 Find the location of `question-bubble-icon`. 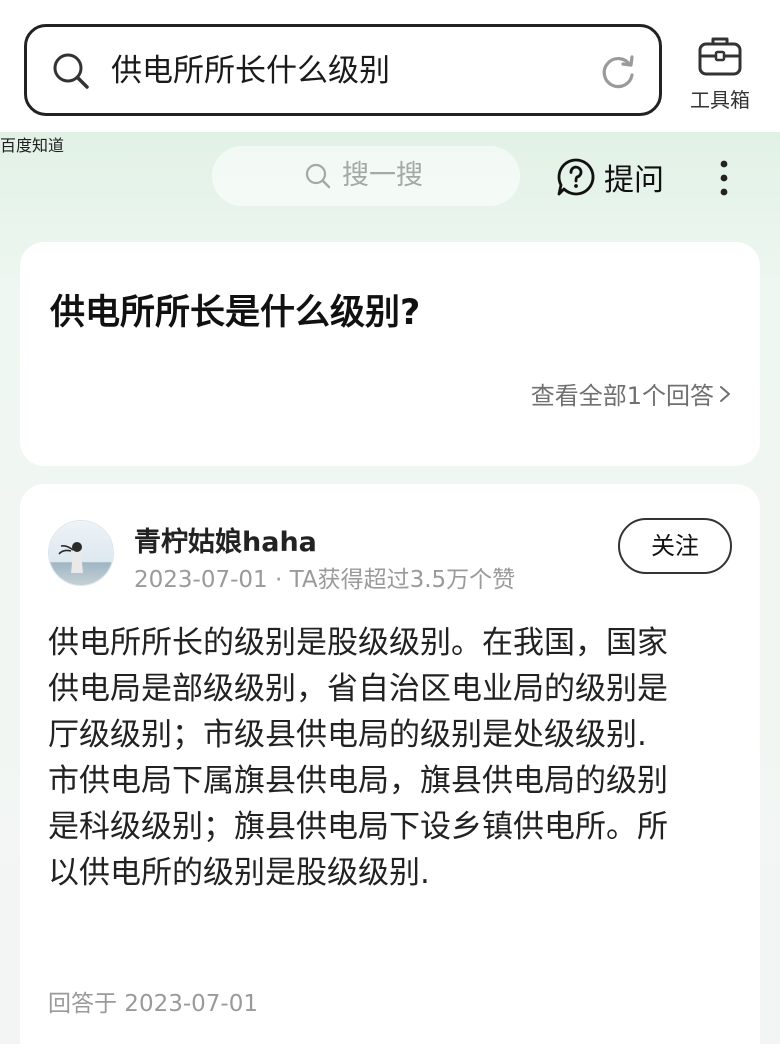

question-bubble-icon is located at coordinates (576, 177).